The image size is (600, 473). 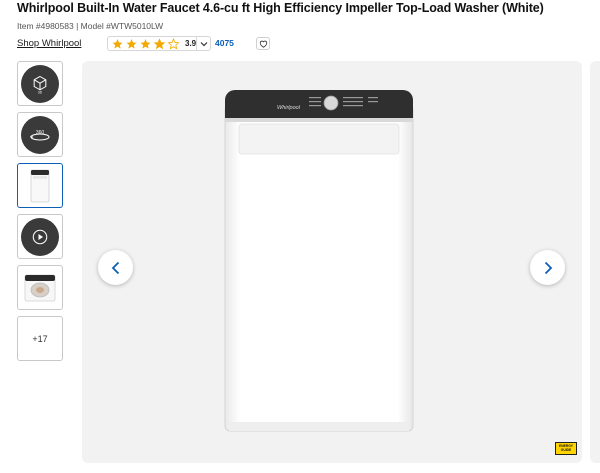 I want to click on svg-text: Whirlpool, so click(x=289, y=108).